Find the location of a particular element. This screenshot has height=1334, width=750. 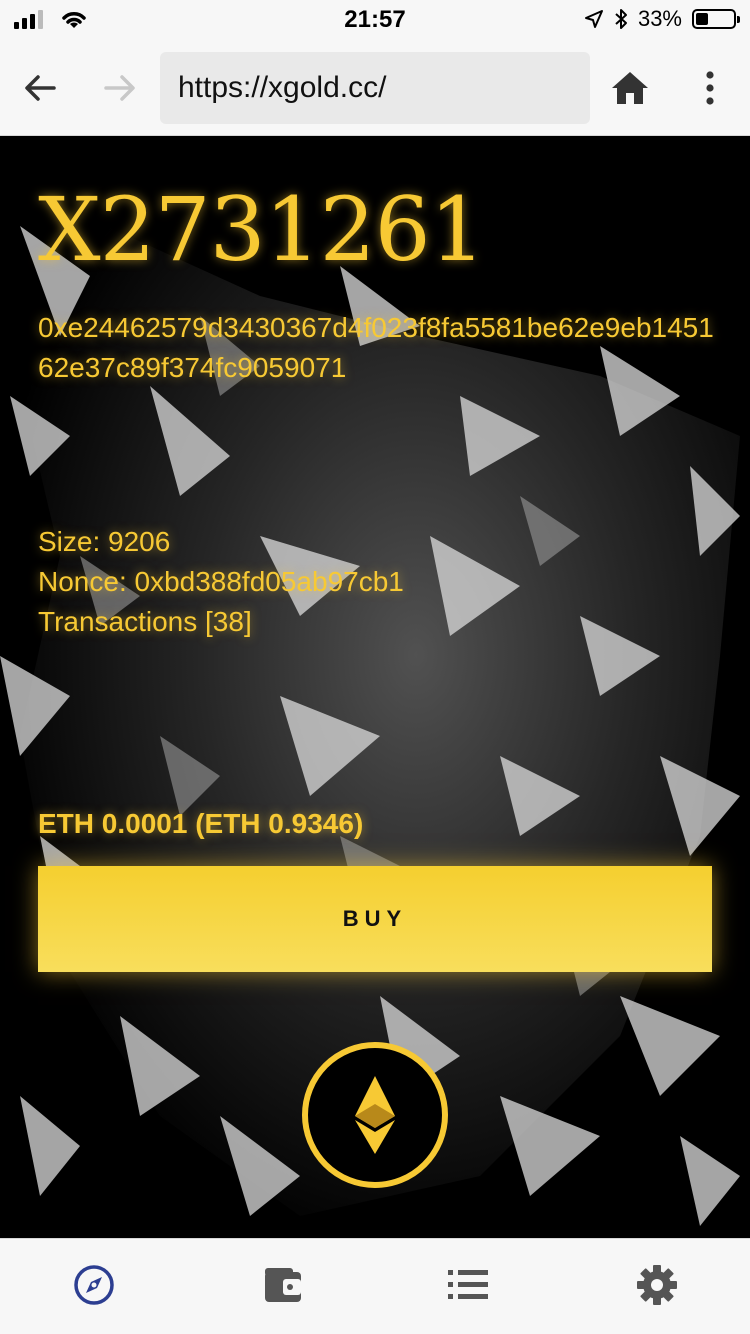

location-arrow-icon is located at coordinates (593, 19).